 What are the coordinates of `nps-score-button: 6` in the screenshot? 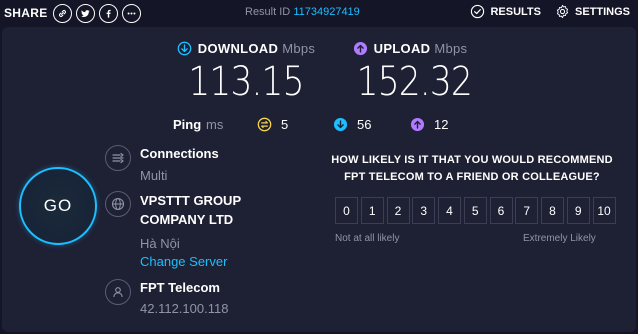 It's located at (501, 210).